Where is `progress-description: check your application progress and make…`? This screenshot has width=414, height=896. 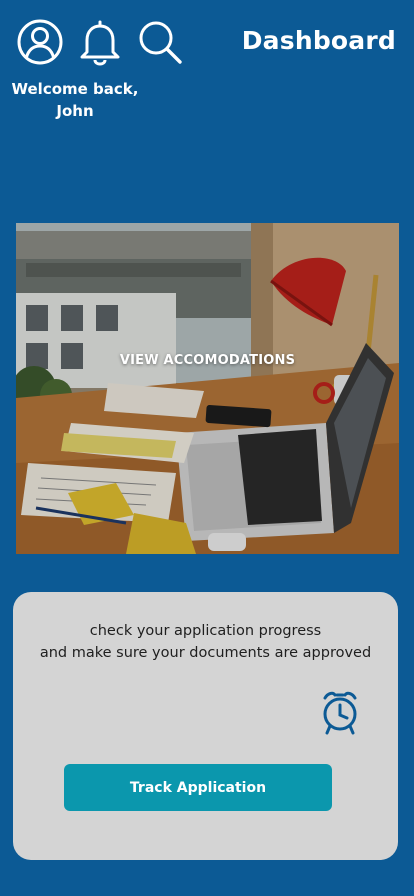
progress-description: check your application progress and make… is located at coordinates (205, 642).